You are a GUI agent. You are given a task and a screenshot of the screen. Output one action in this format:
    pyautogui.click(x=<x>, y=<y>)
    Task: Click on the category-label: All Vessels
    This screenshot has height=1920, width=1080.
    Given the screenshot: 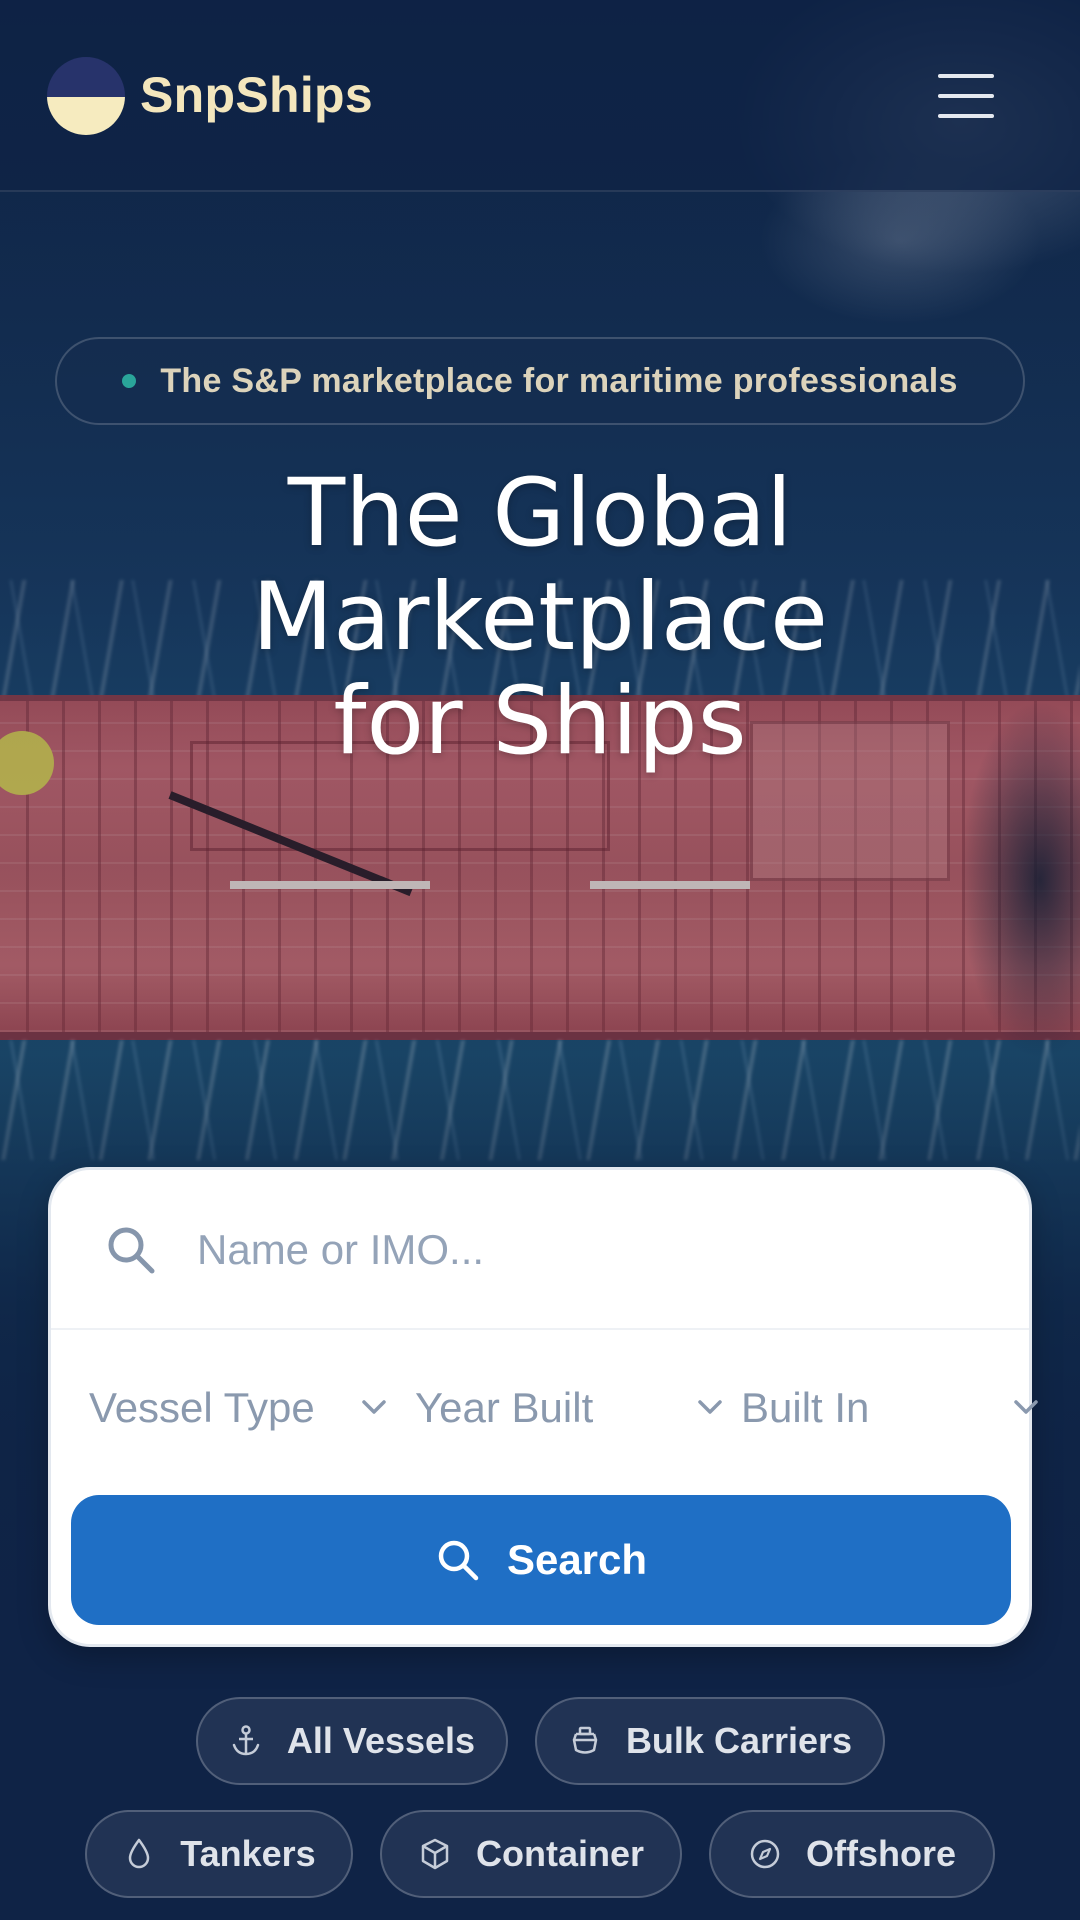 What is the action you would take?
    pyautogui.click(x=381, y=1740)
    